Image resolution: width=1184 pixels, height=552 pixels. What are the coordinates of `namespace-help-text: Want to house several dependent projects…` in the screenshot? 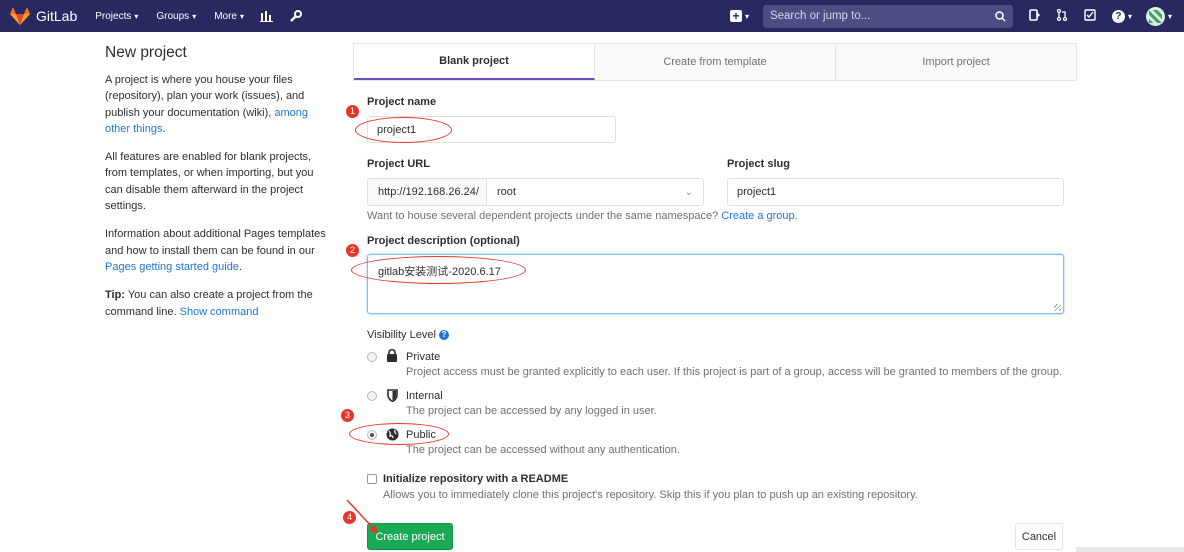 It's located at (582, 216).